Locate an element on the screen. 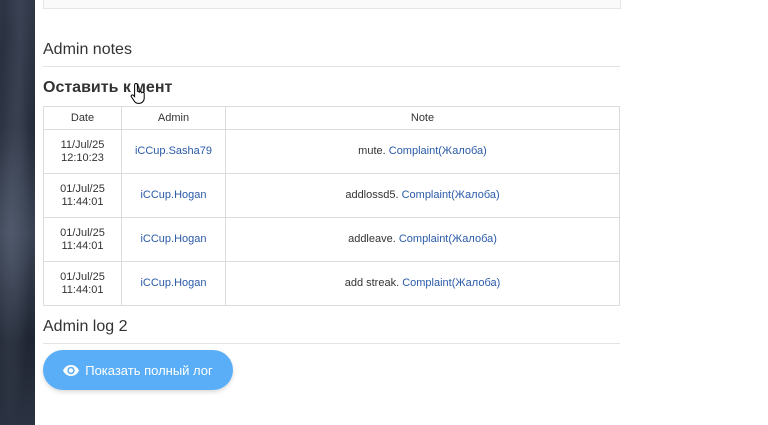  header-note: Note is located at coordinates (422, 118).